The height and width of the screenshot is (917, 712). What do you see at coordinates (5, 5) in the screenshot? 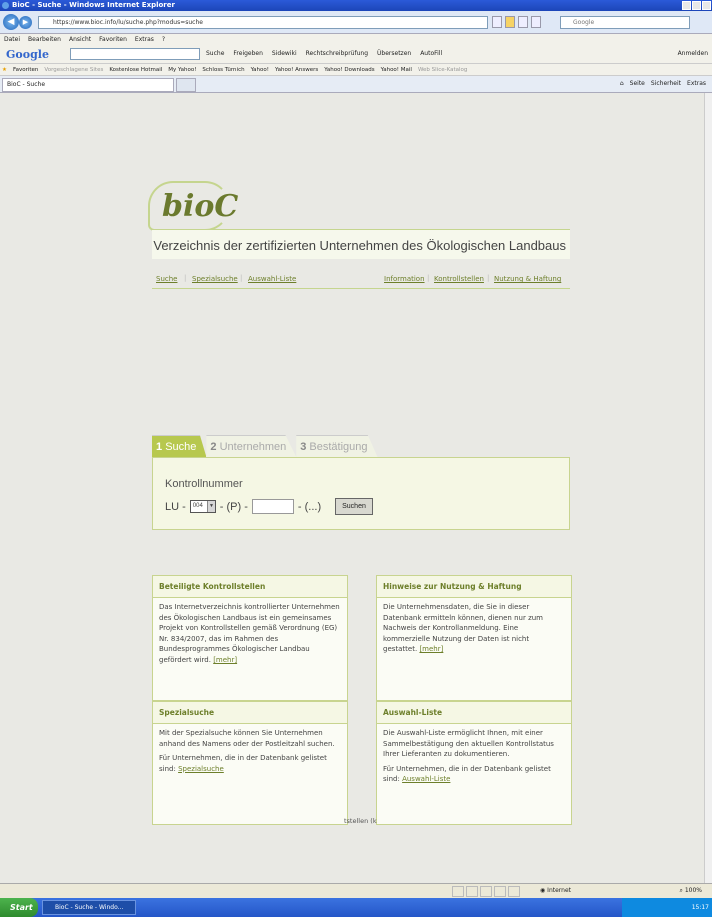
I see `ie-icon` at bounding box center [5, 5].